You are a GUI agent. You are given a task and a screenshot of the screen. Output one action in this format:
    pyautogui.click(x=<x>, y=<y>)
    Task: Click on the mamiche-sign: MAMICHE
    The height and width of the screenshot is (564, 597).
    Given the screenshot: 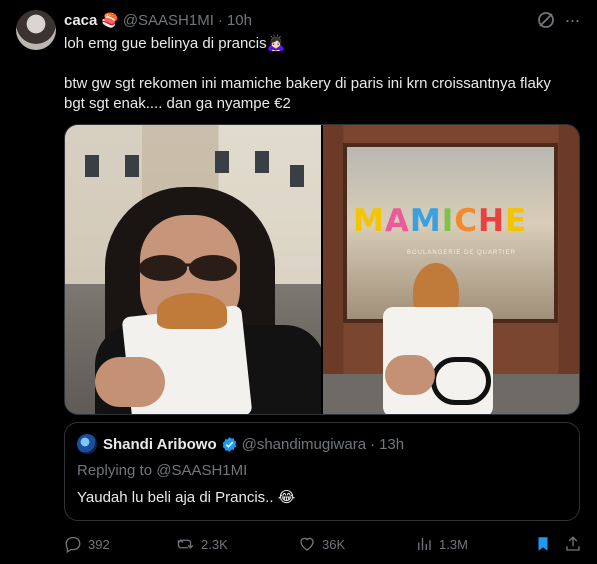 What is the action you would take?
    pyautogui.click(x=440, y=221)
    